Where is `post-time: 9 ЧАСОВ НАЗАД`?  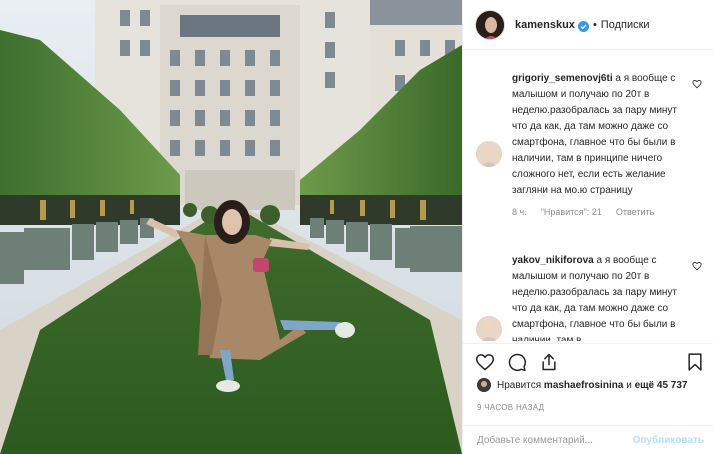 post-time: 9 ЧАСОВ НАЗАД is located at coordinates (510, 407).